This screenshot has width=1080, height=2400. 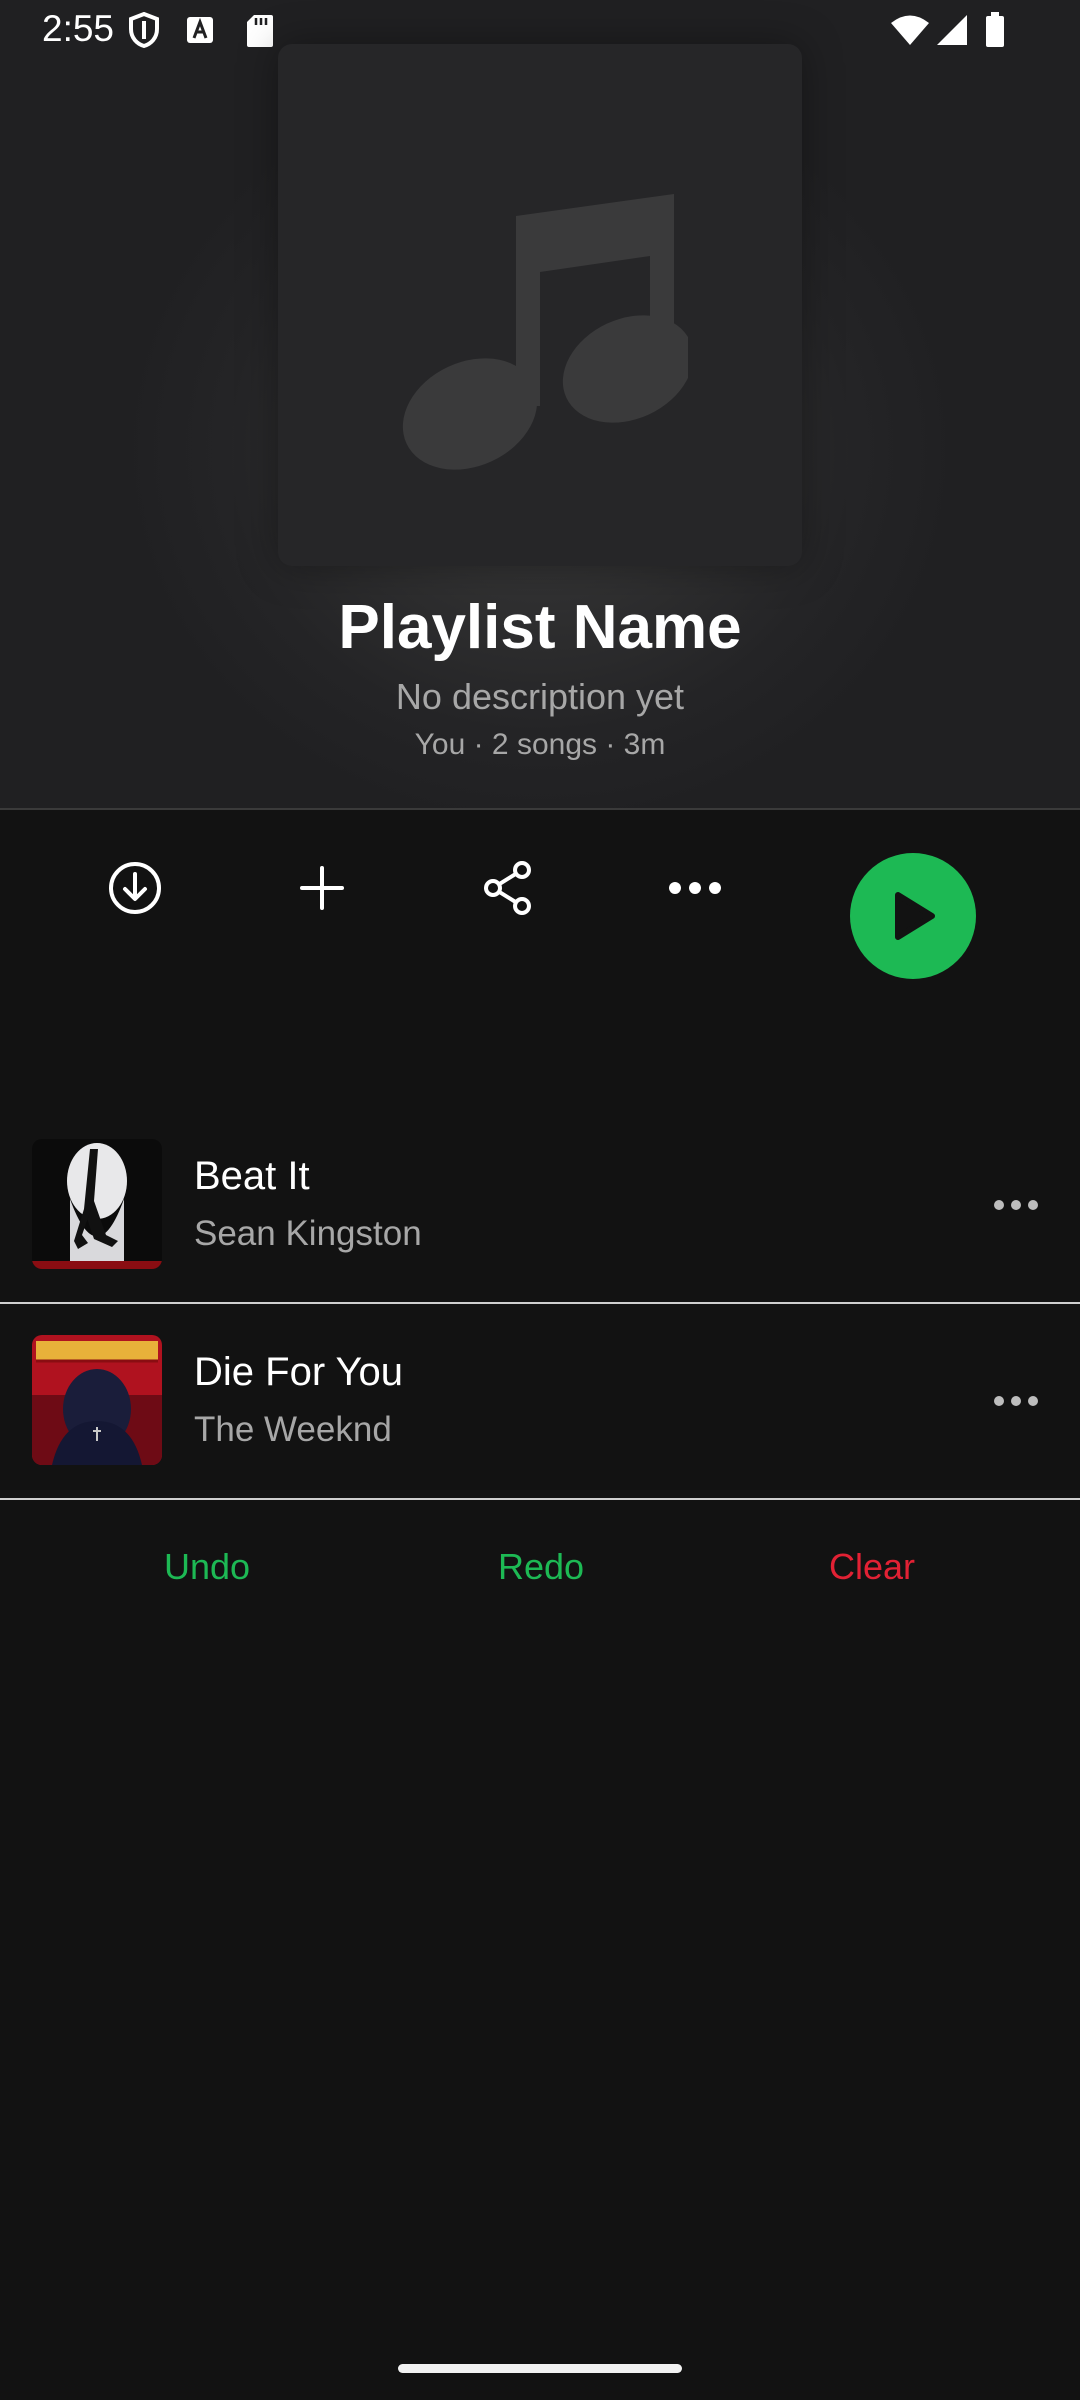 I want to click on add-songs-button, so click(x=322, y=888).